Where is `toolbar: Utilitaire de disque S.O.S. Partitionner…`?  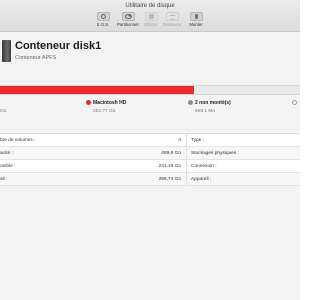
toolbar: Utilitaire de disque S.O.S. Partitionner… is located at coordinates (150, 16).